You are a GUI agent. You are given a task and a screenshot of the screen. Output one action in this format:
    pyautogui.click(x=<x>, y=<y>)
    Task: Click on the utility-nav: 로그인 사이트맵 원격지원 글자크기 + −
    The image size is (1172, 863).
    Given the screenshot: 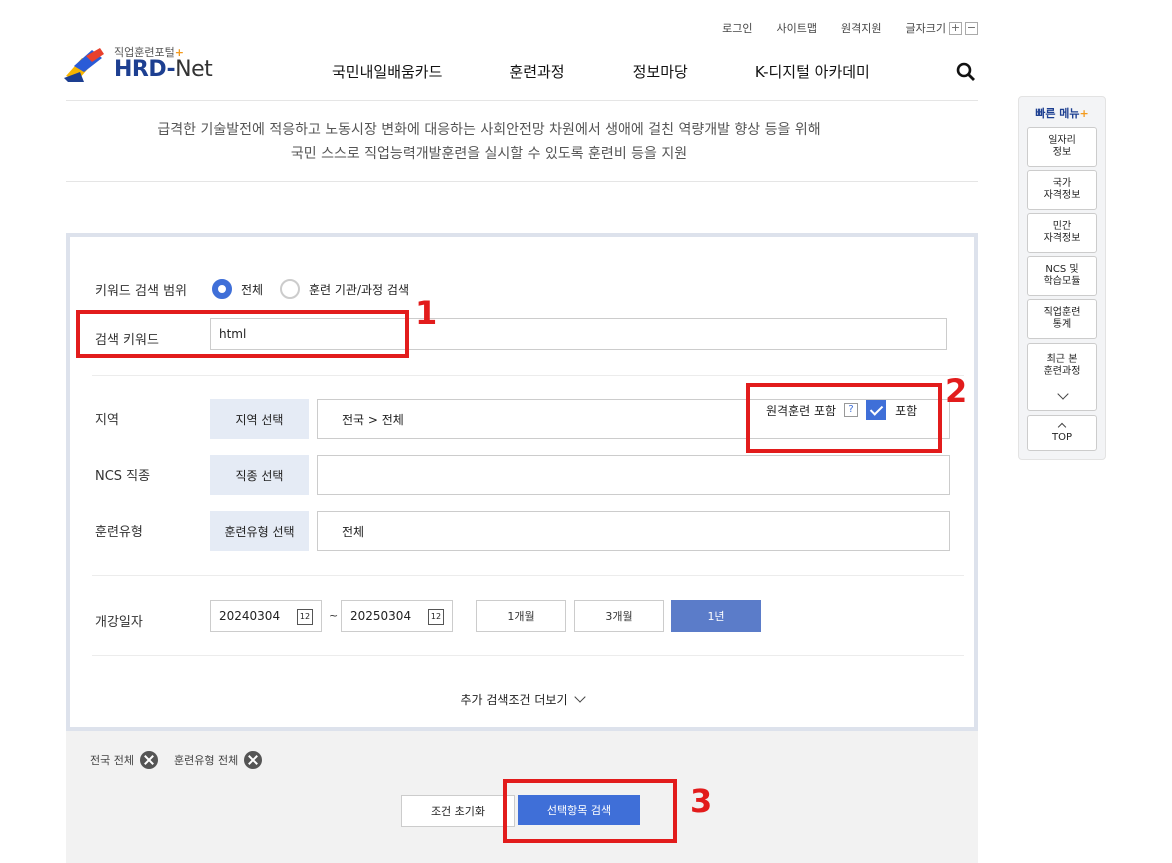 What is the action you would take?
    pyautogui.click(x=850, y=28)
    